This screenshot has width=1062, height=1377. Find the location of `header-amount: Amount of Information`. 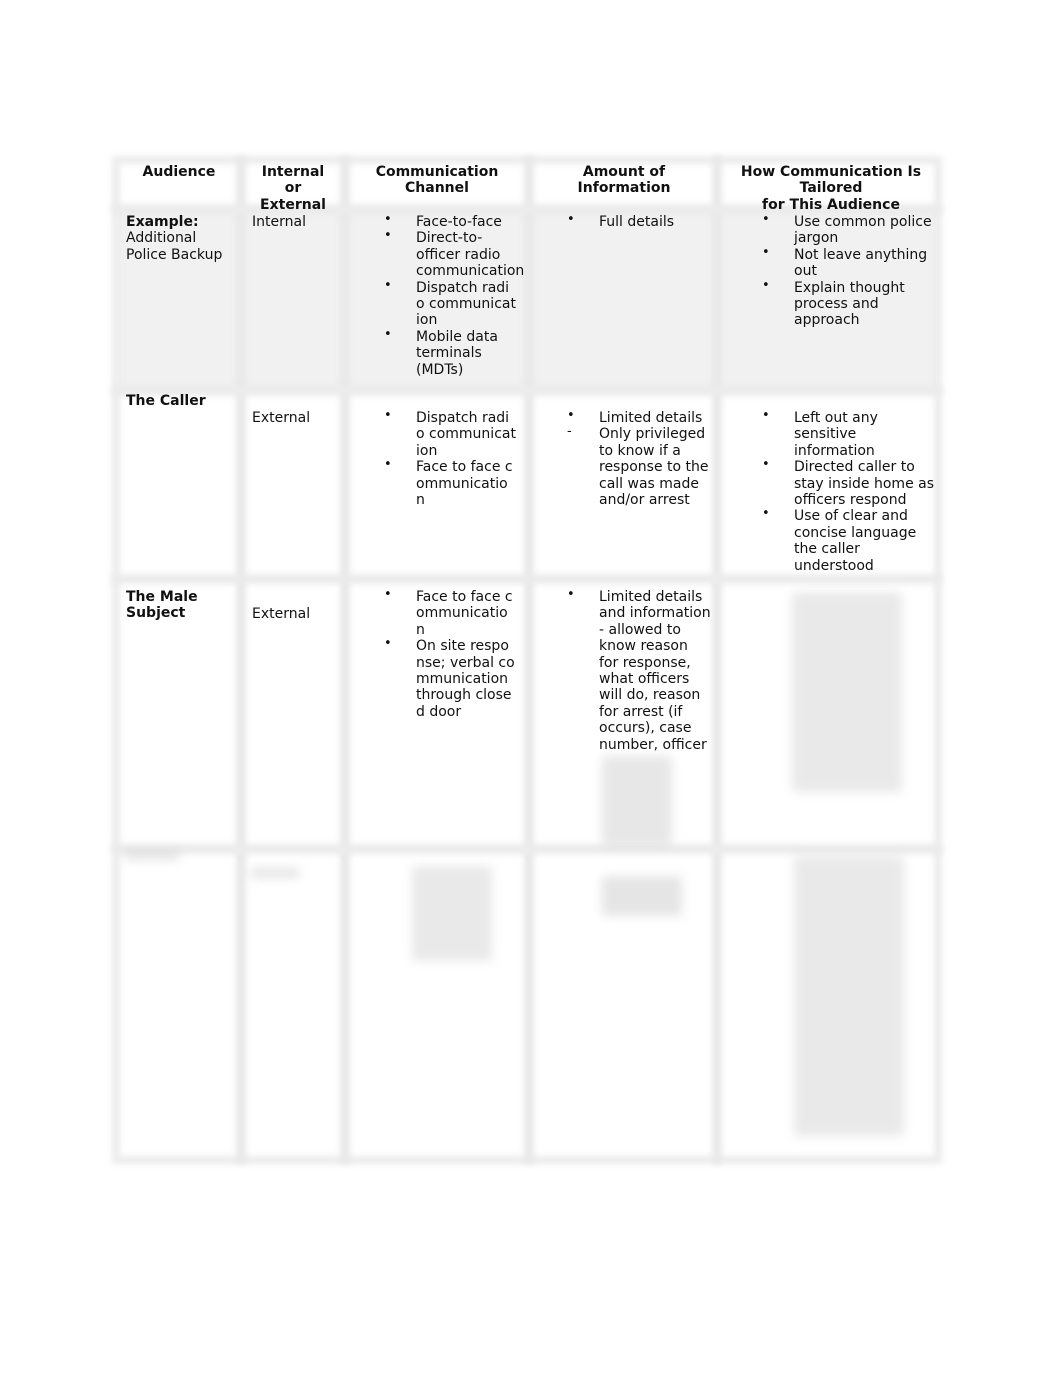

header-amount: Amount of Information is located at coordinates (624, 180).